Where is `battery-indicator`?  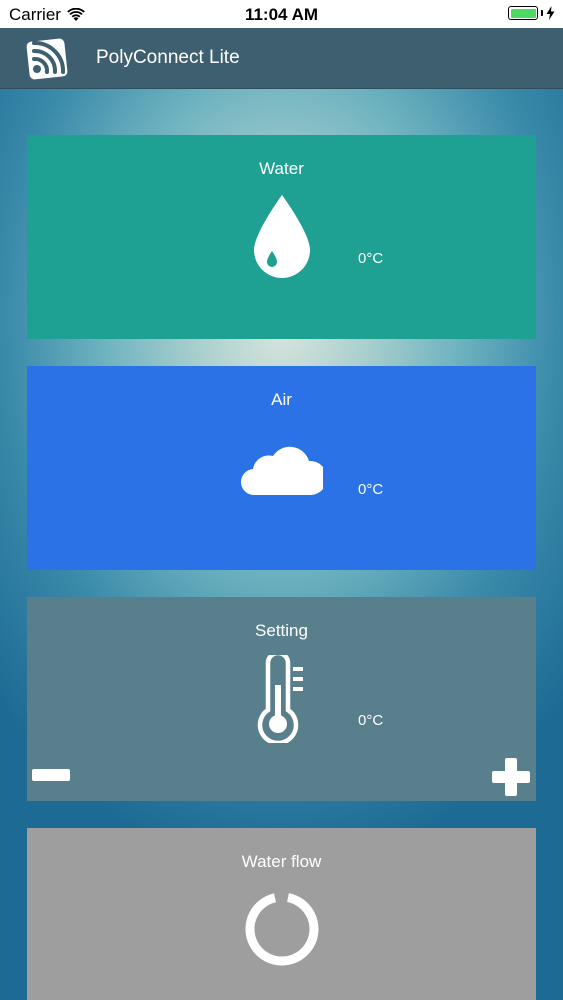 battery-indicator is located at coordinates (531, 13).